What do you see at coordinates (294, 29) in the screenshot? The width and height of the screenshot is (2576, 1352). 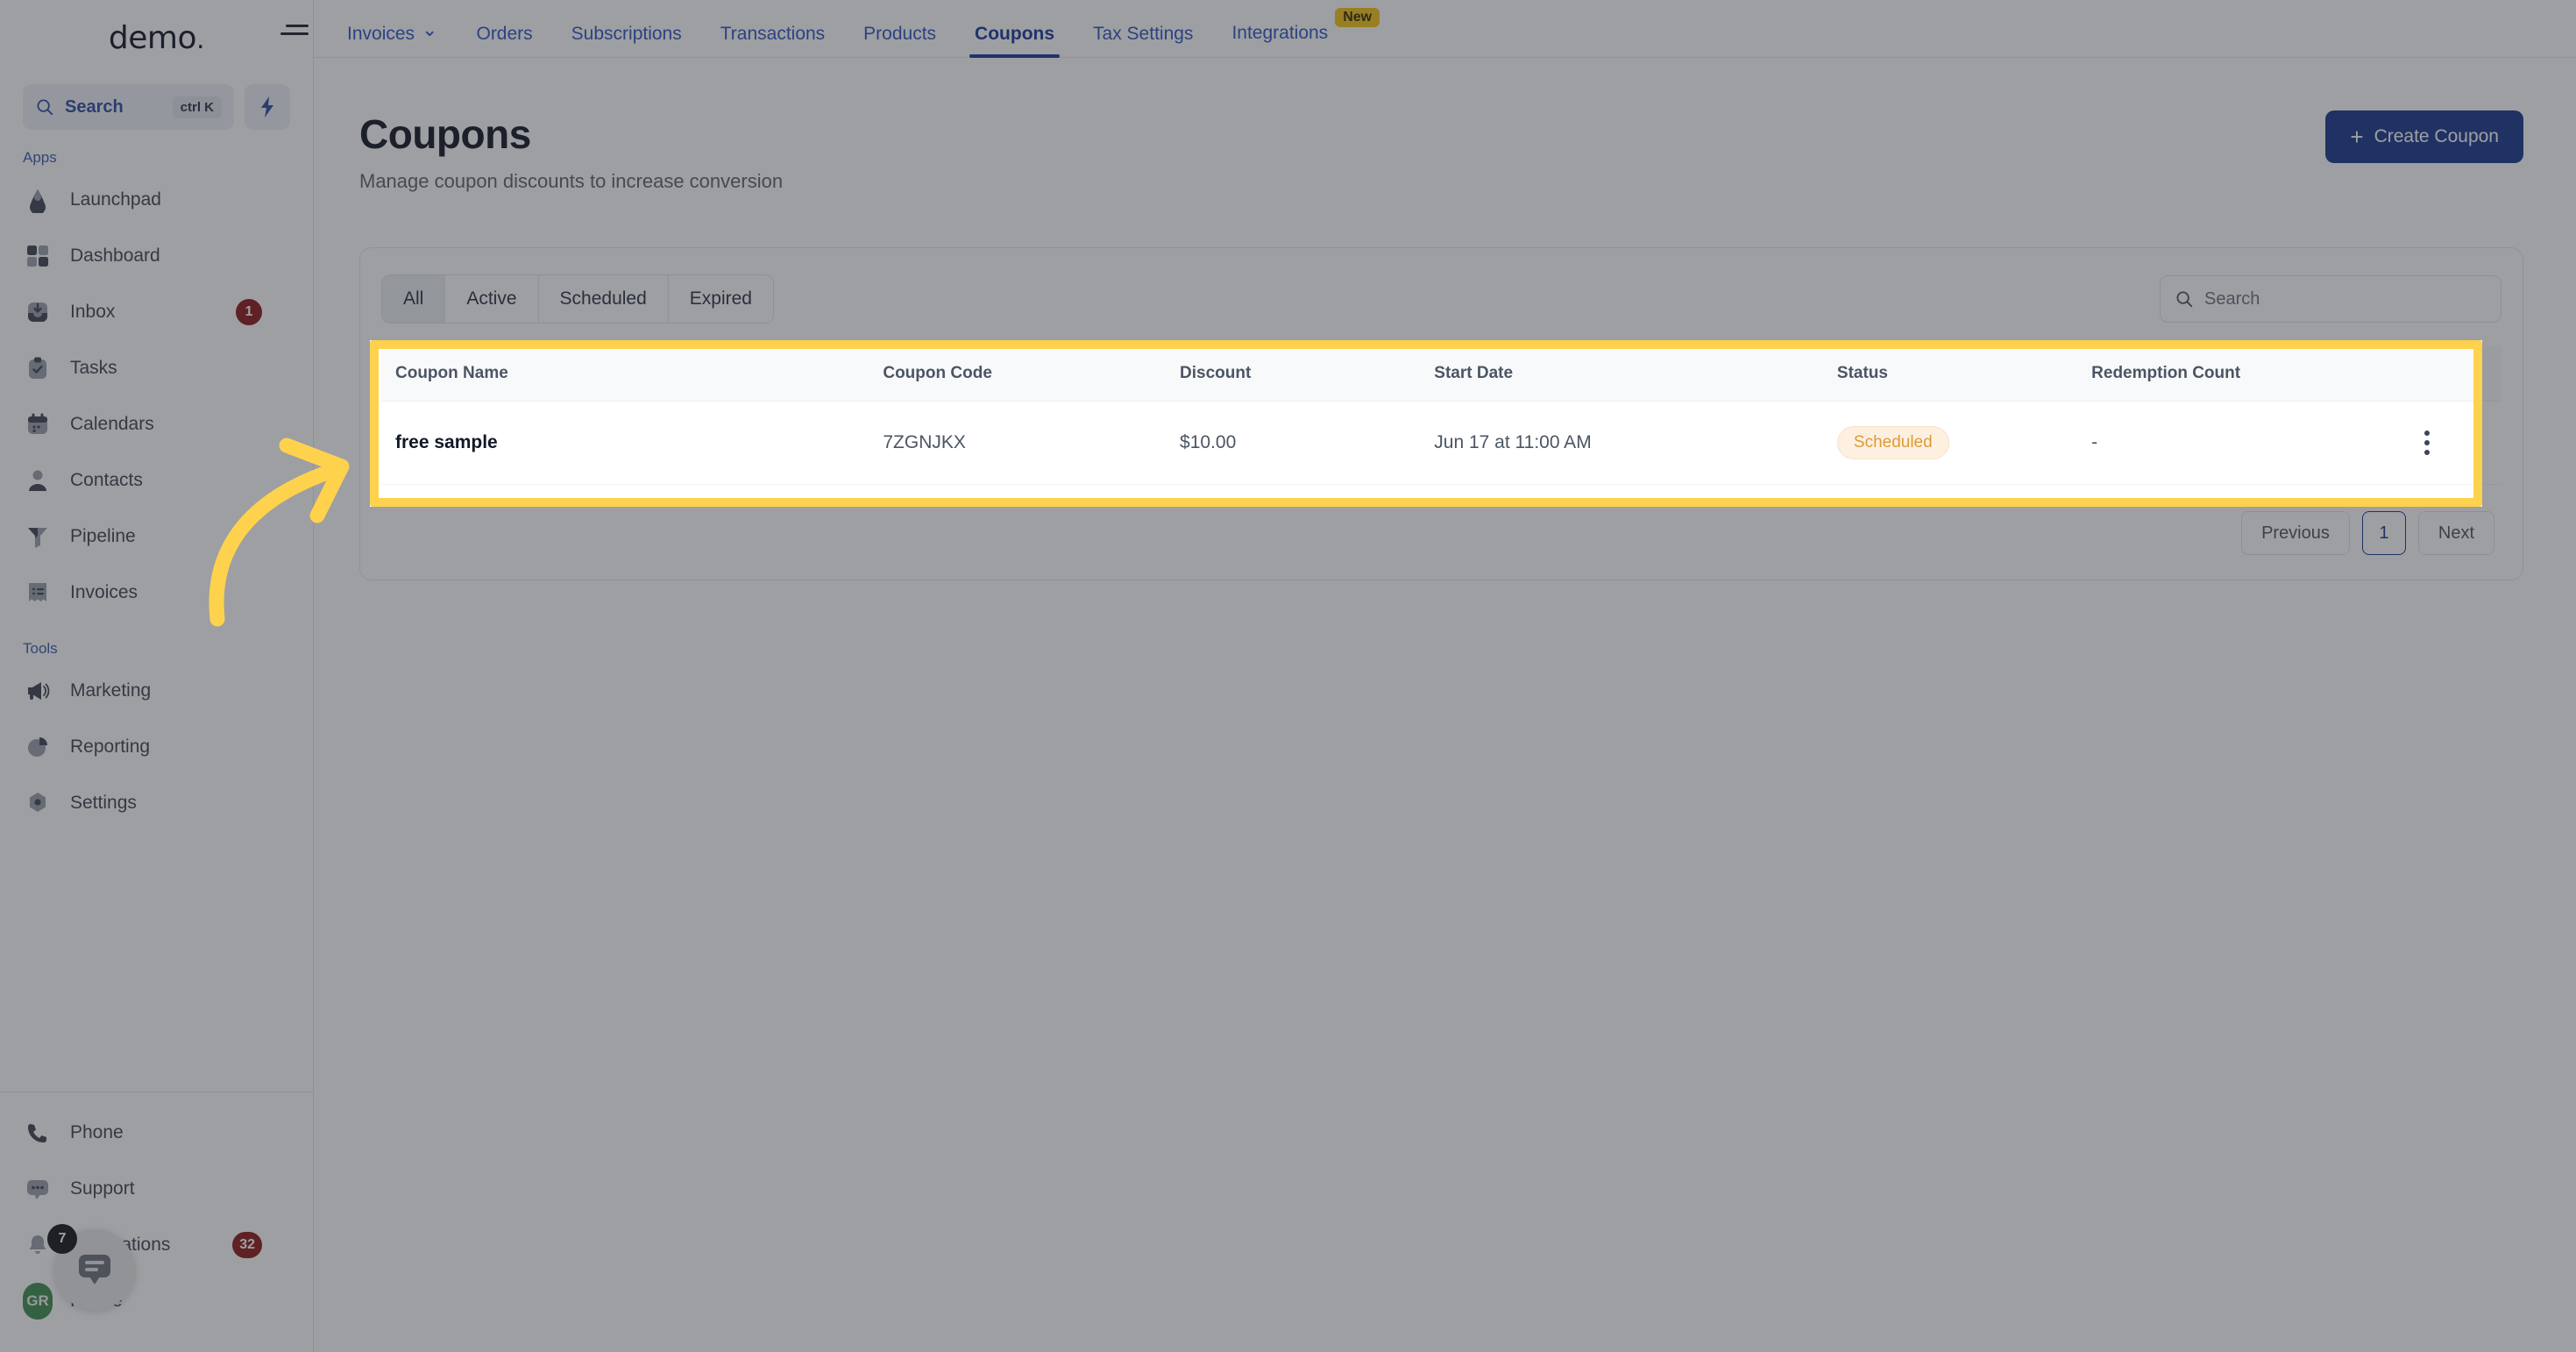 I see `sidebar-toggle-icon` at bounding box center [294, 29].